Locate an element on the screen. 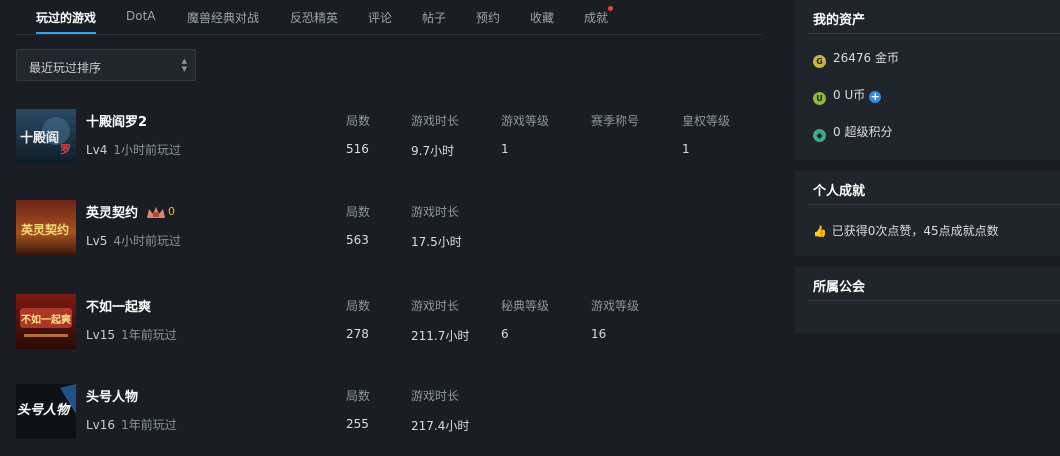  stat-value: 9.7小时 is located at coordinates (433, 151).